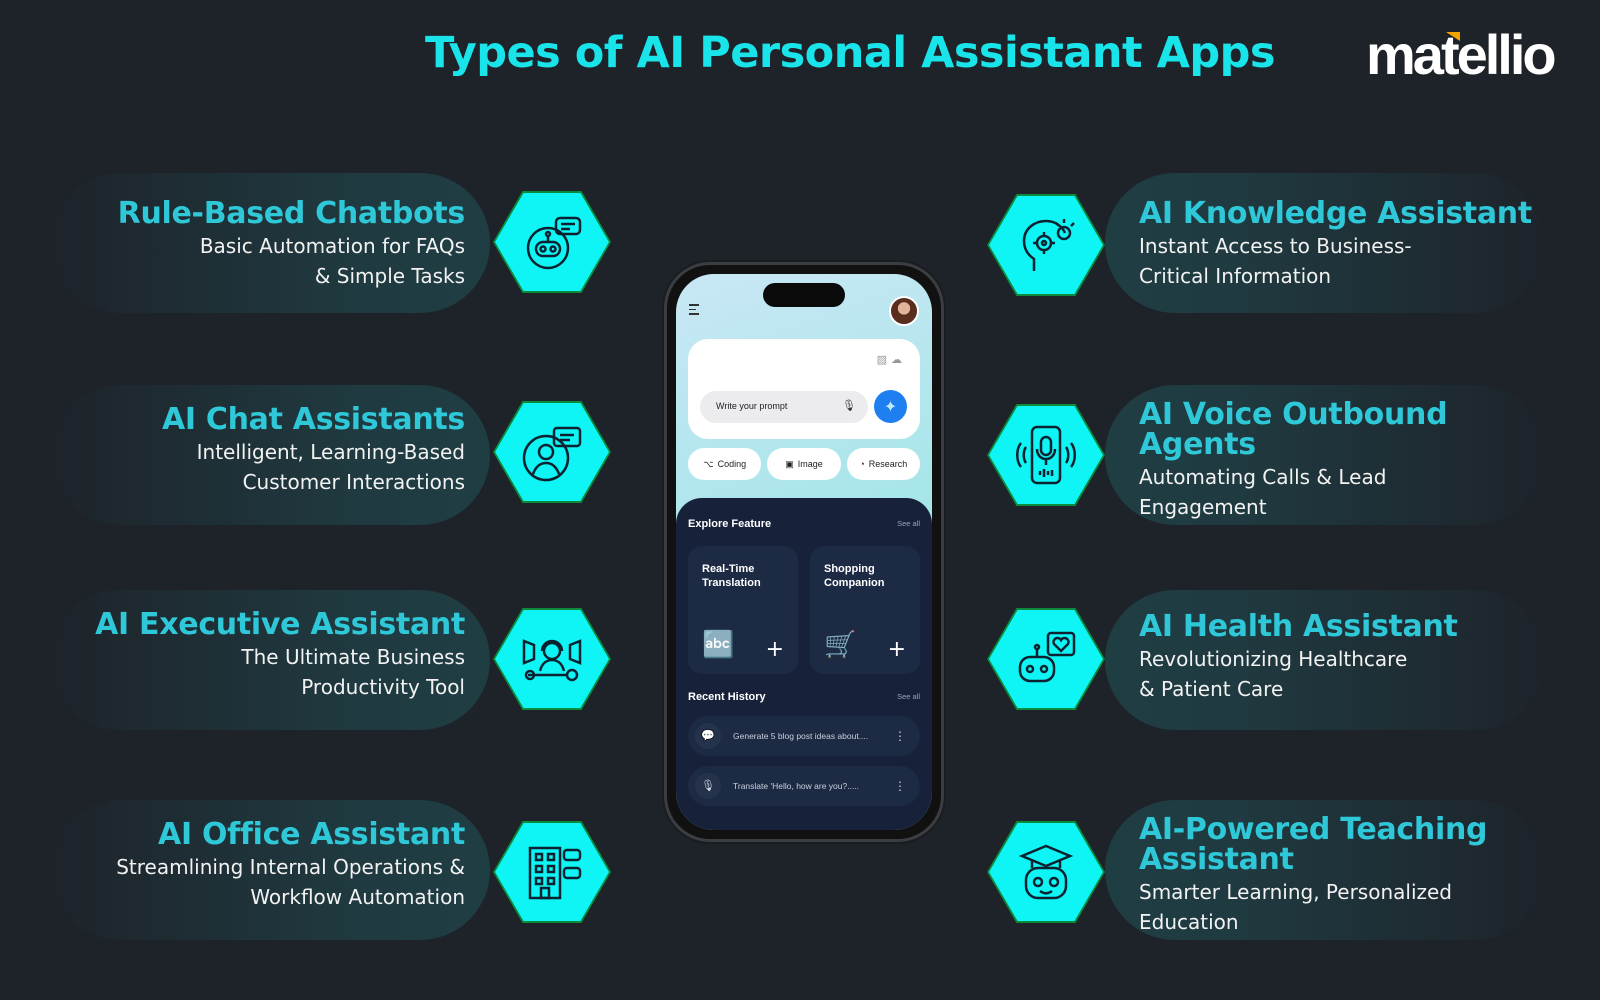 The image size is (1600, 1000). Describe the element at coordinates (904, 311) in the screenshot. I see `avatar` at that location.